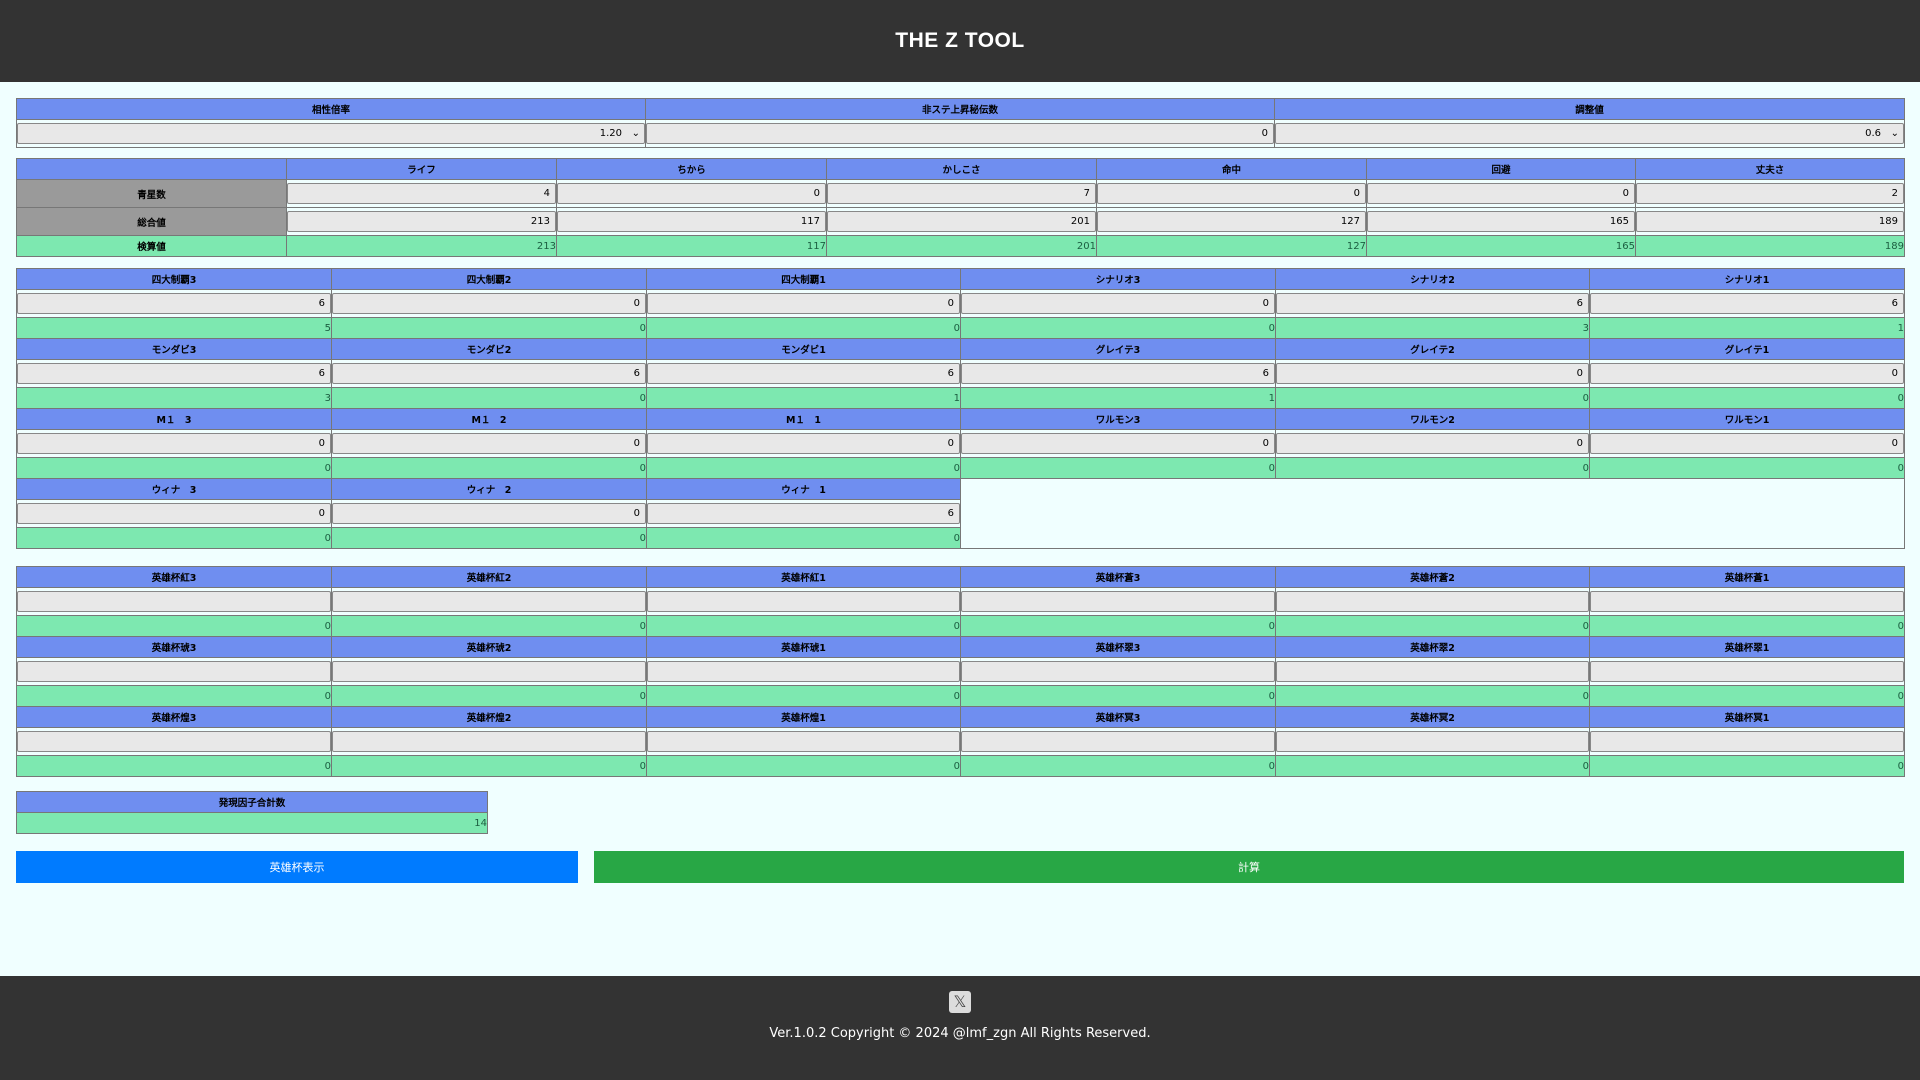 The image size is (1920, 1080). What do you see at coordinates (960, 133) in the screenshot?
I see `secret-count-input: 0` at bounding box center [960, 133].